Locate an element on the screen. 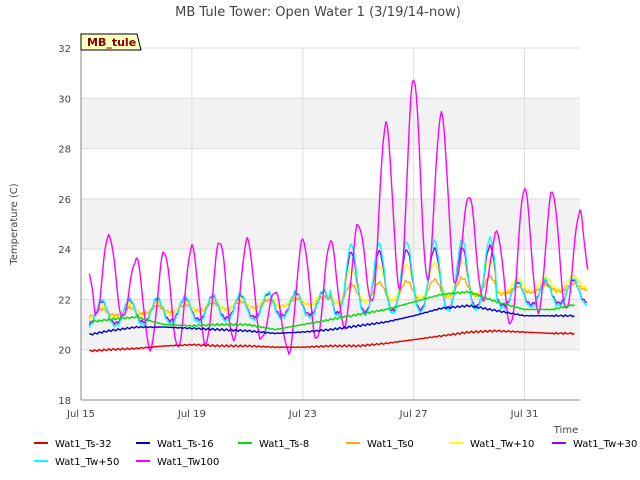  x-tick-label: Jul 31 is located at coordinates (524, 414).